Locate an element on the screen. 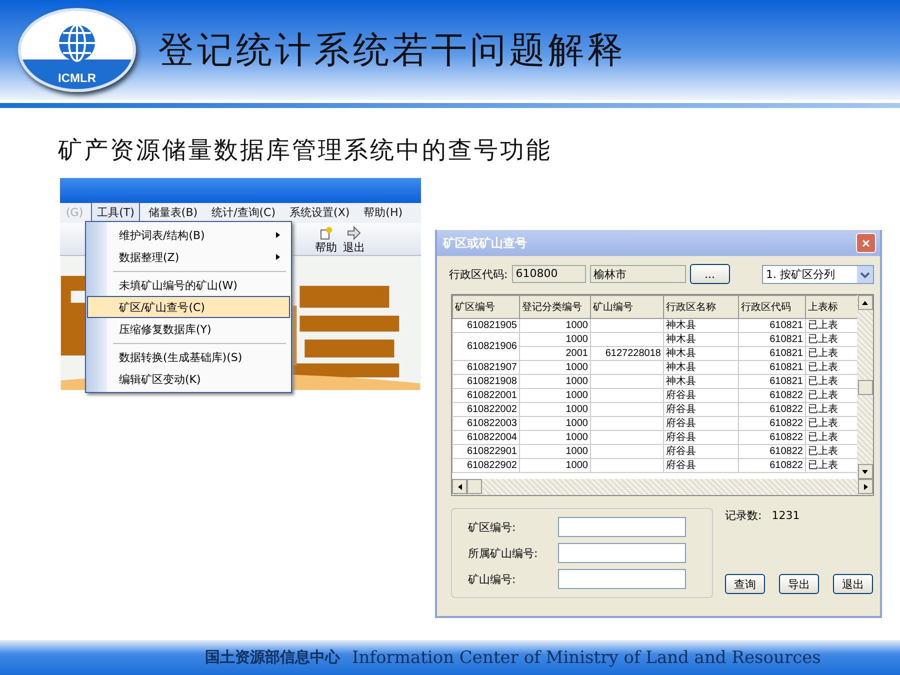  region-name-field: 榆林市 is located at coordinates (638, 274).